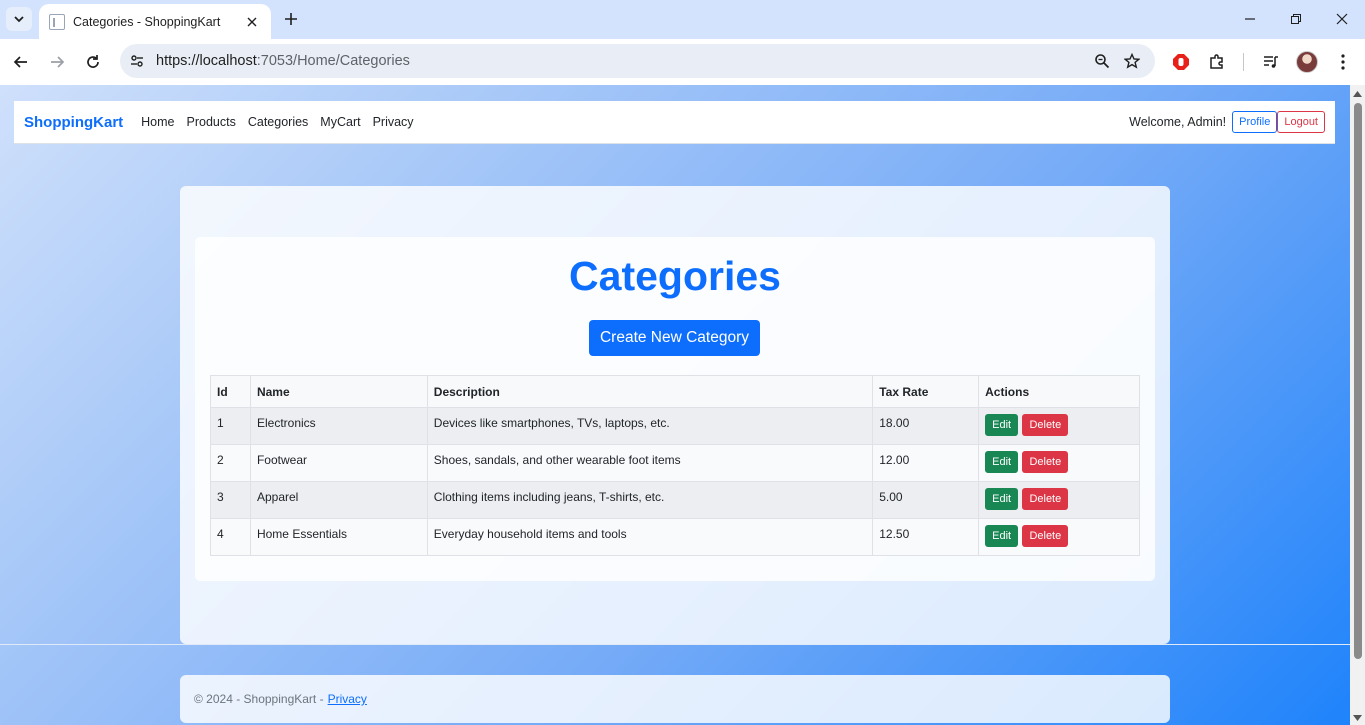 Image resolution: width=1365 pixels, height=725 pixels. I want to click on cell-description: Everyday household items and tools, so click(650, 537).